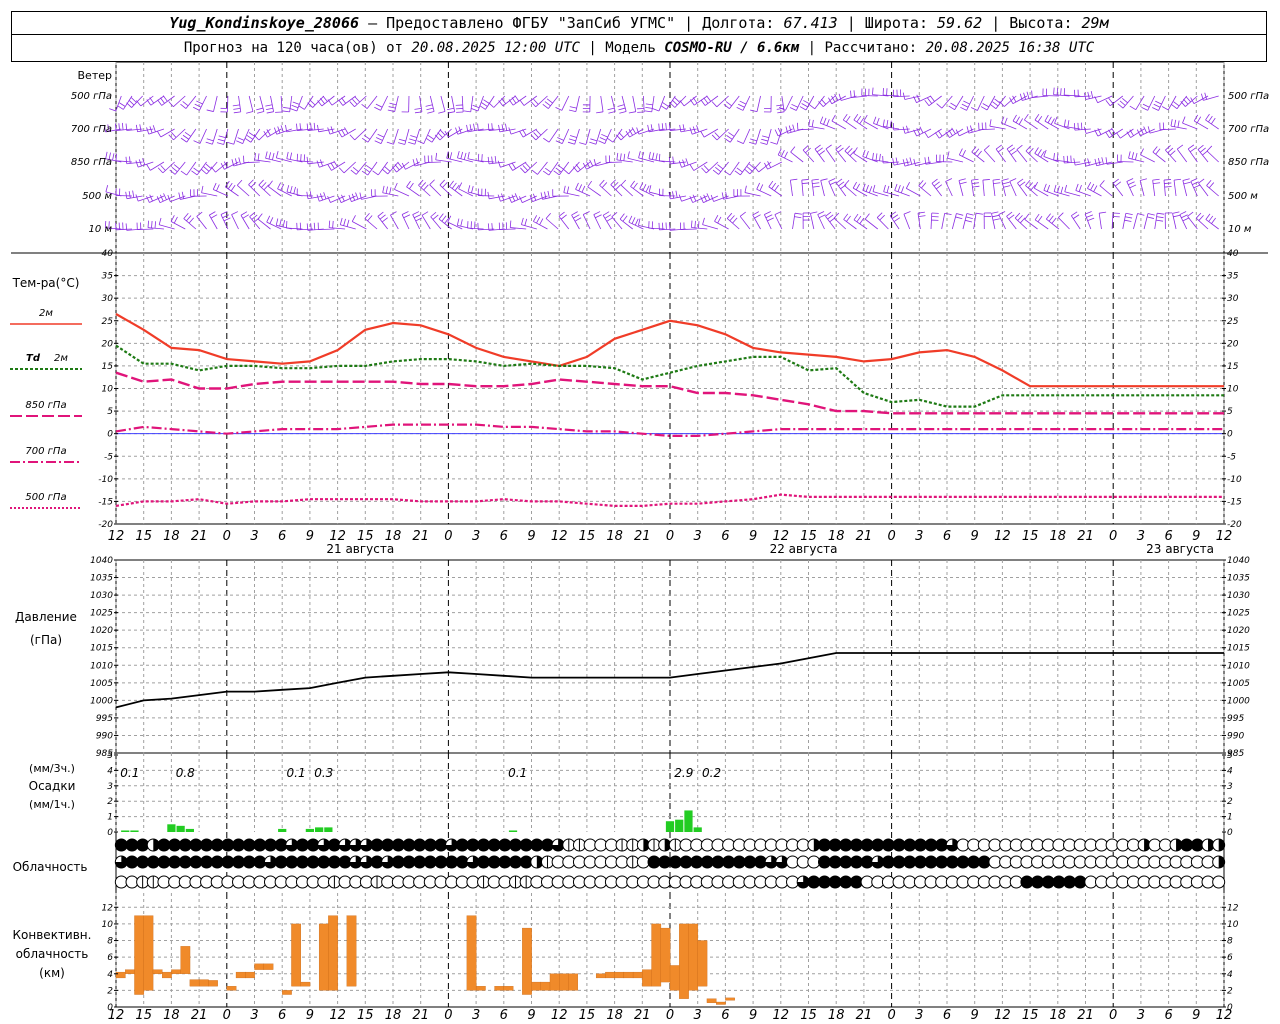 The width and height of the screenshot is (1280, 1024). I want to click on x-tick-upper: 3, so click(698, 536).